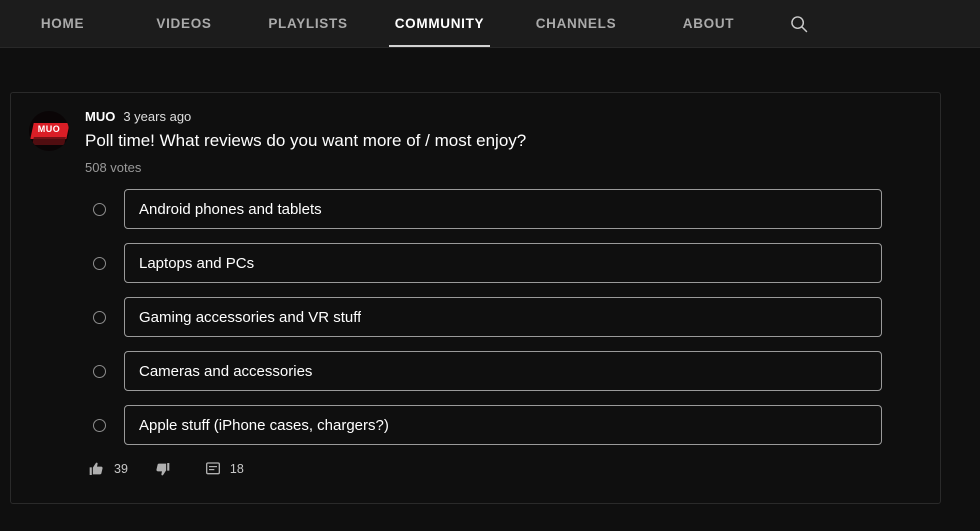  I want to click on post-author: MUO, so click(100, 116).